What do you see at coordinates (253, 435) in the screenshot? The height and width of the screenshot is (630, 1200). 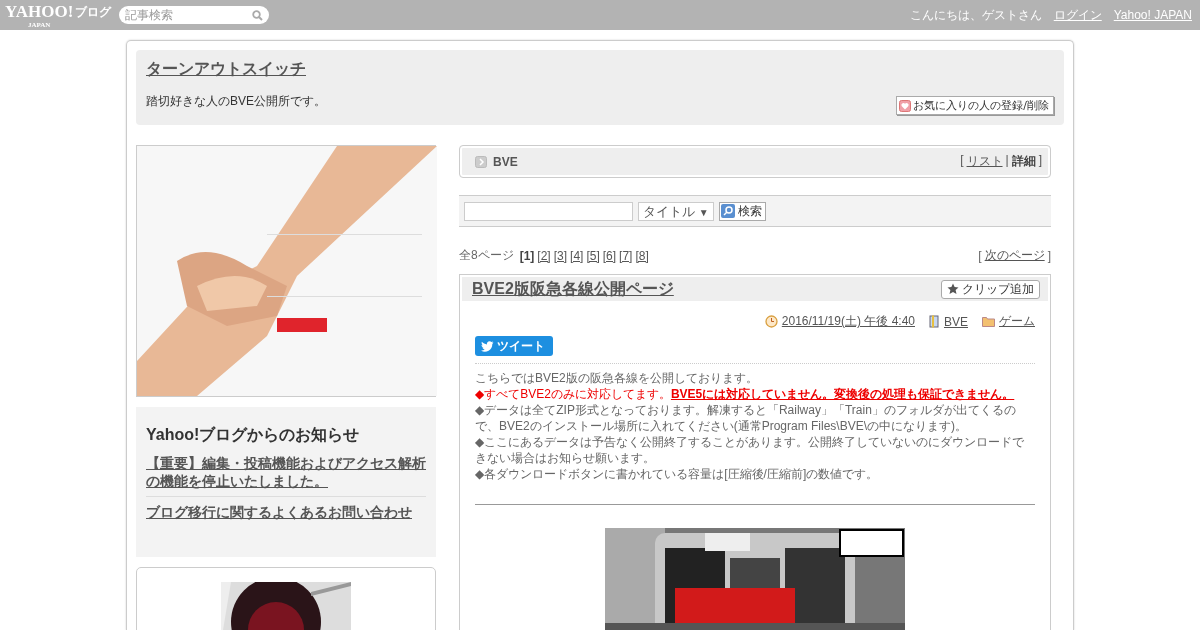 I see `notice-heading: Yahoo!ブログからのお知らせ` at bounding box center [253, 435].